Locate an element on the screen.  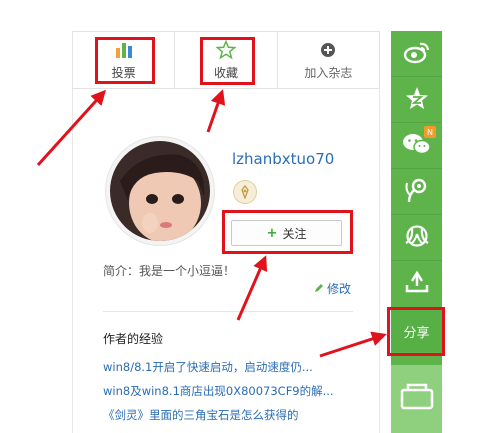
edit-intro-link: 修改 is located at coordinates (332, 288).